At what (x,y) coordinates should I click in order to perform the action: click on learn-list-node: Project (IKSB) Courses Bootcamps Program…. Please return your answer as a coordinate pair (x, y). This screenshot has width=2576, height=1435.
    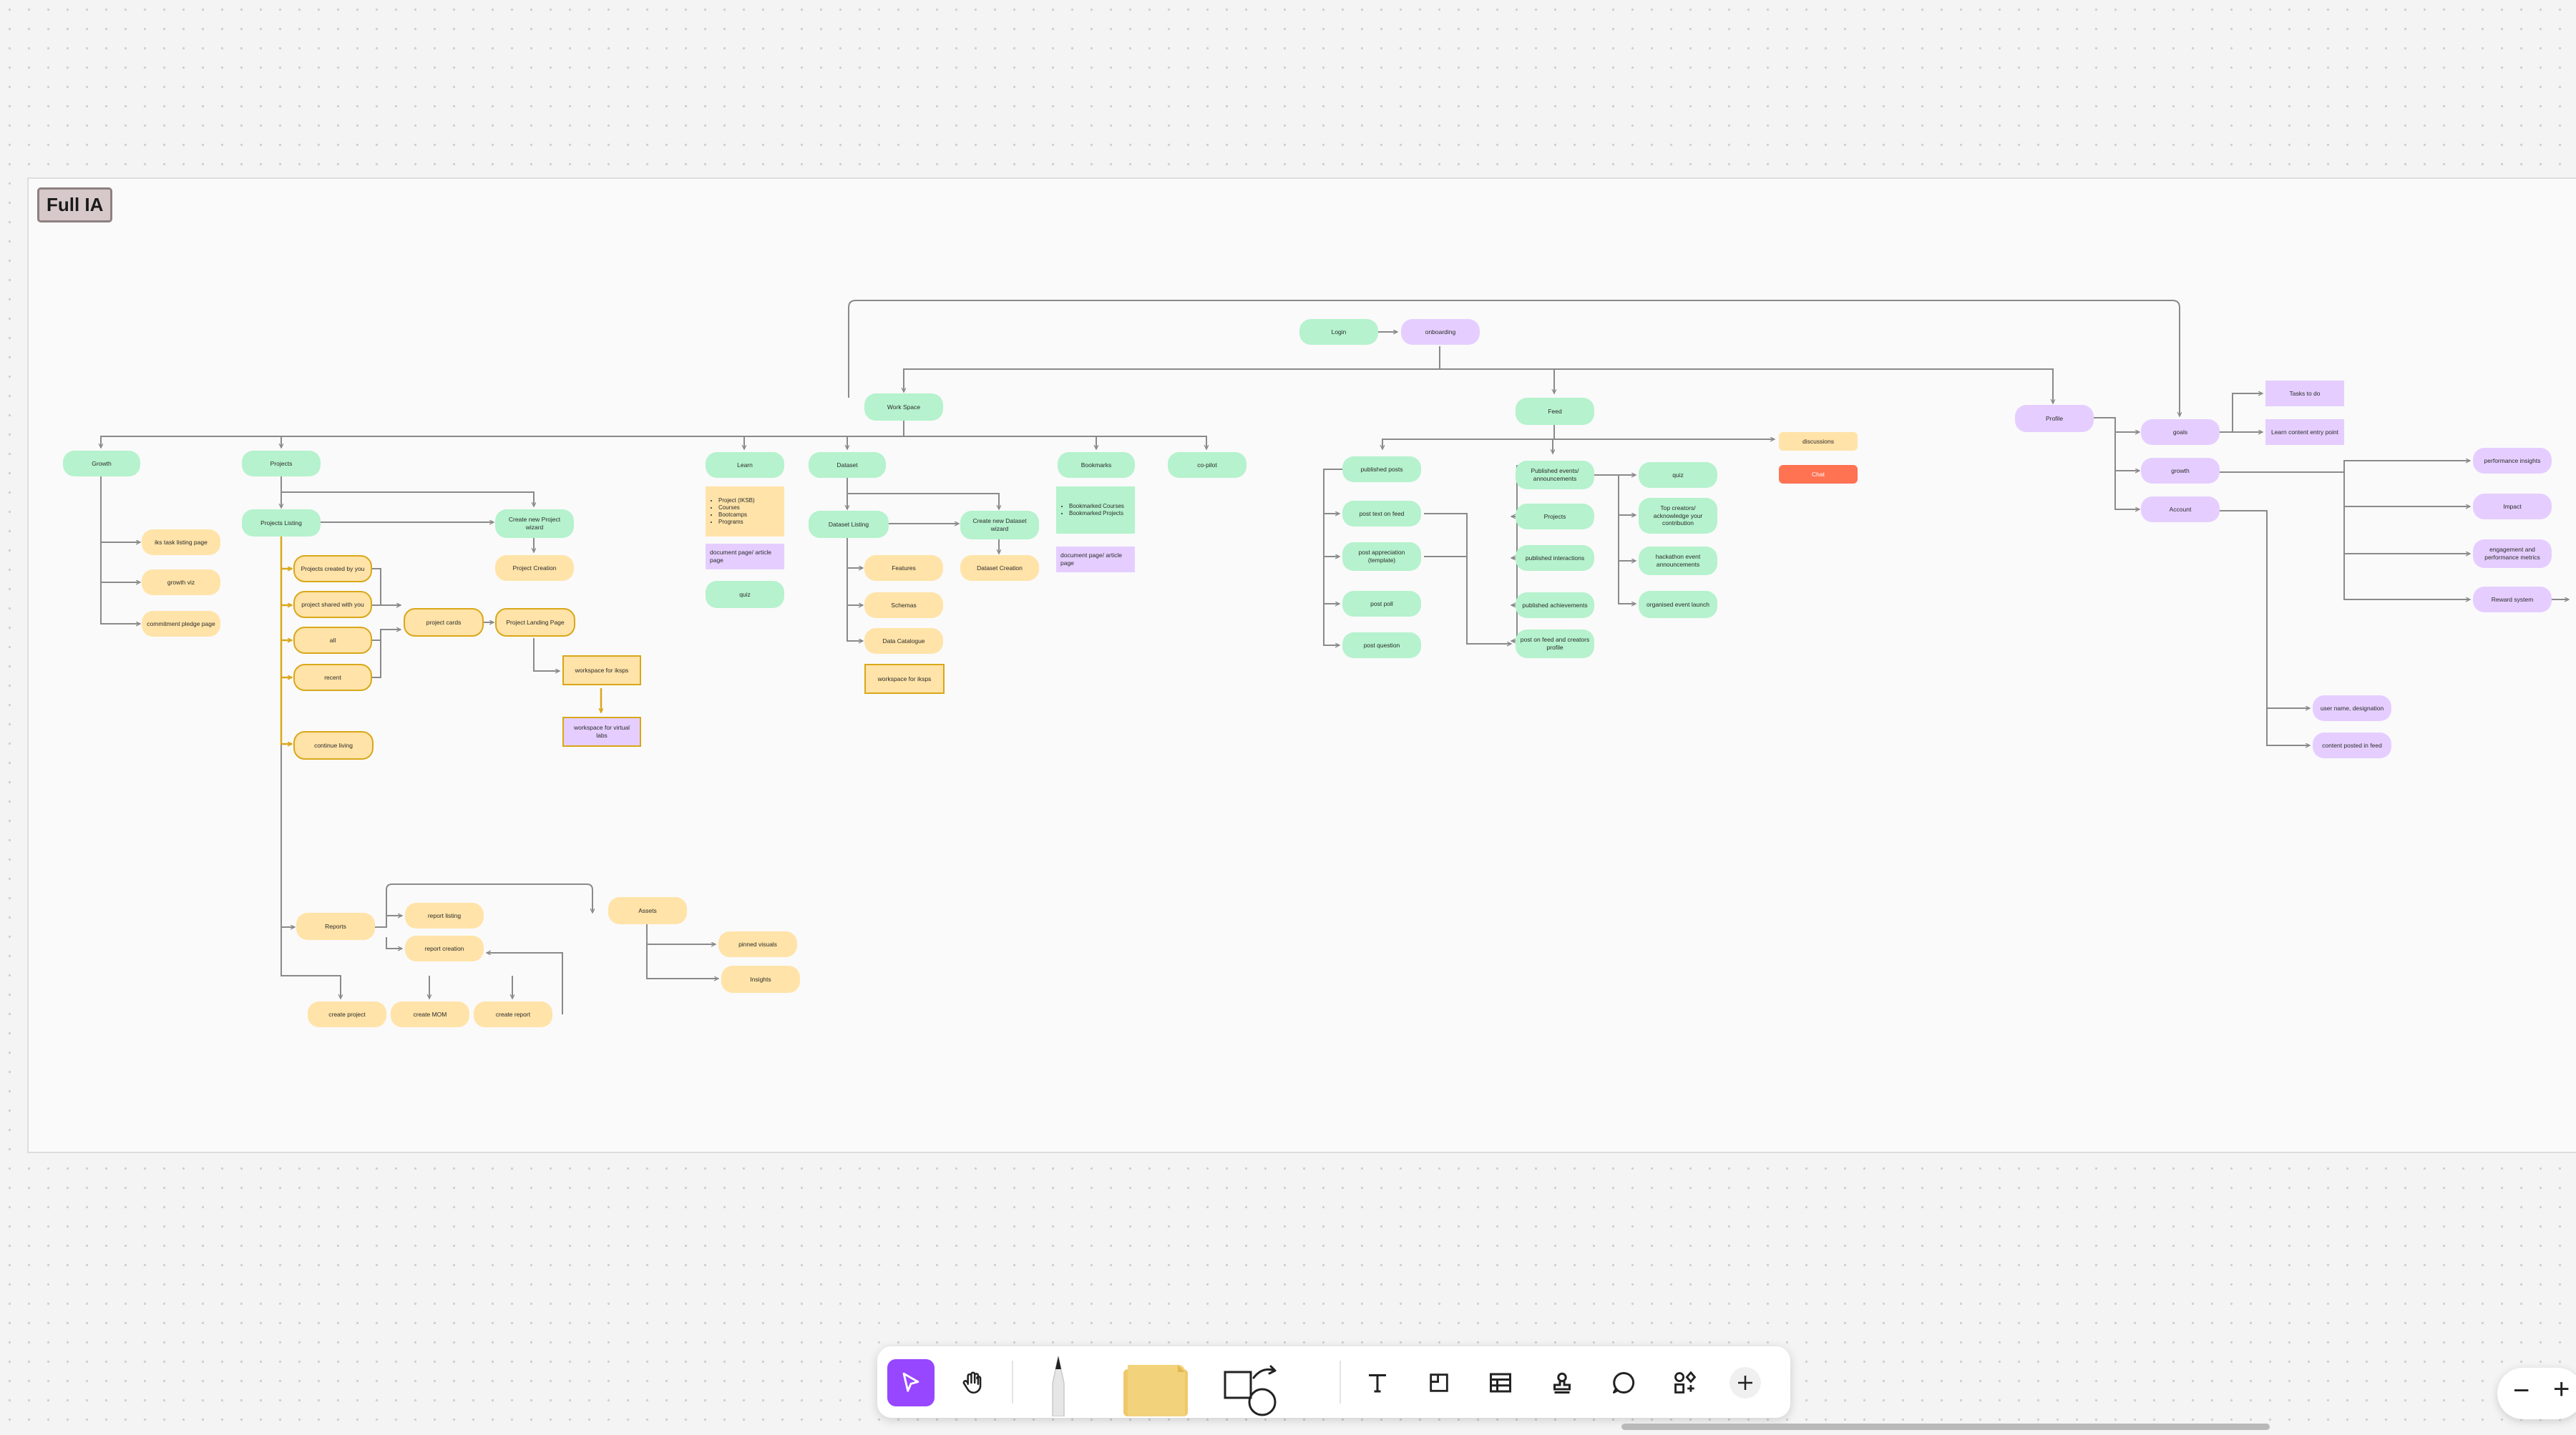
    Looking at the image, I should click on (745, 511).